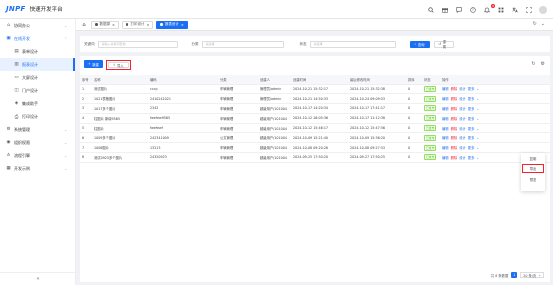  I want to click on status-badge: 已发布, so click(430, 157).